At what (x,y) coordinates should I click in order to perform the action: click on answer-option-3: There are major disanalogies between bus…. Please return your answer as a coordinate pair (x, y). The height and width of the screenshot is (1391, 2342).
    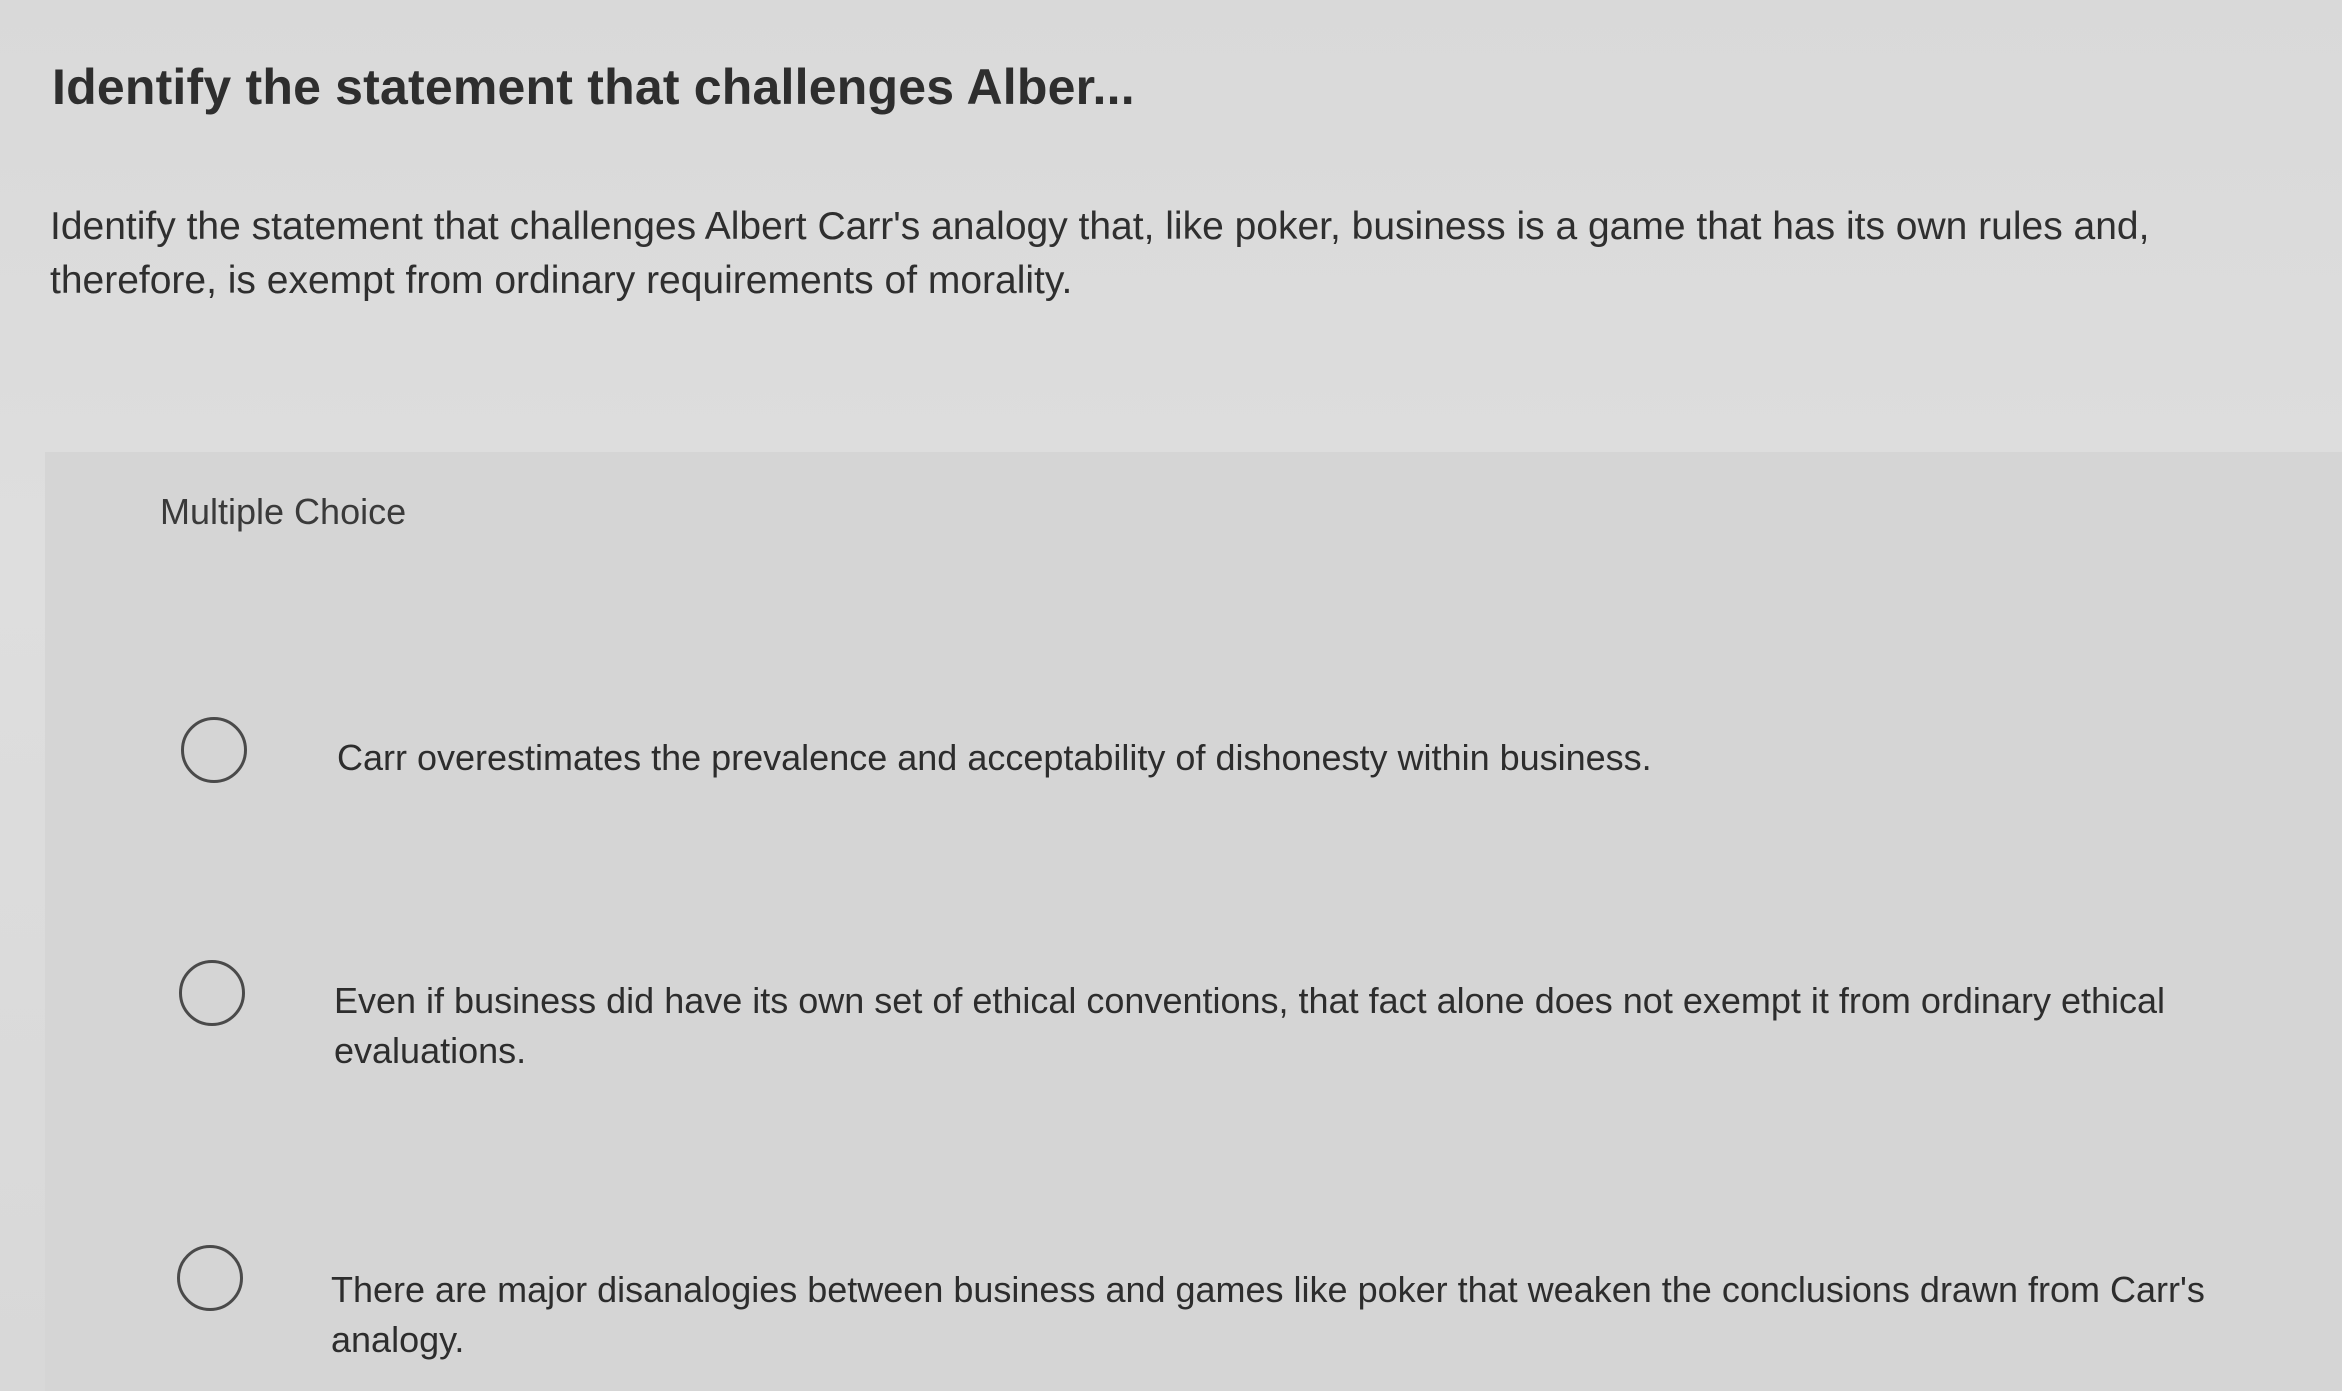
    Looking at the image, I should click on (1171, 1300).